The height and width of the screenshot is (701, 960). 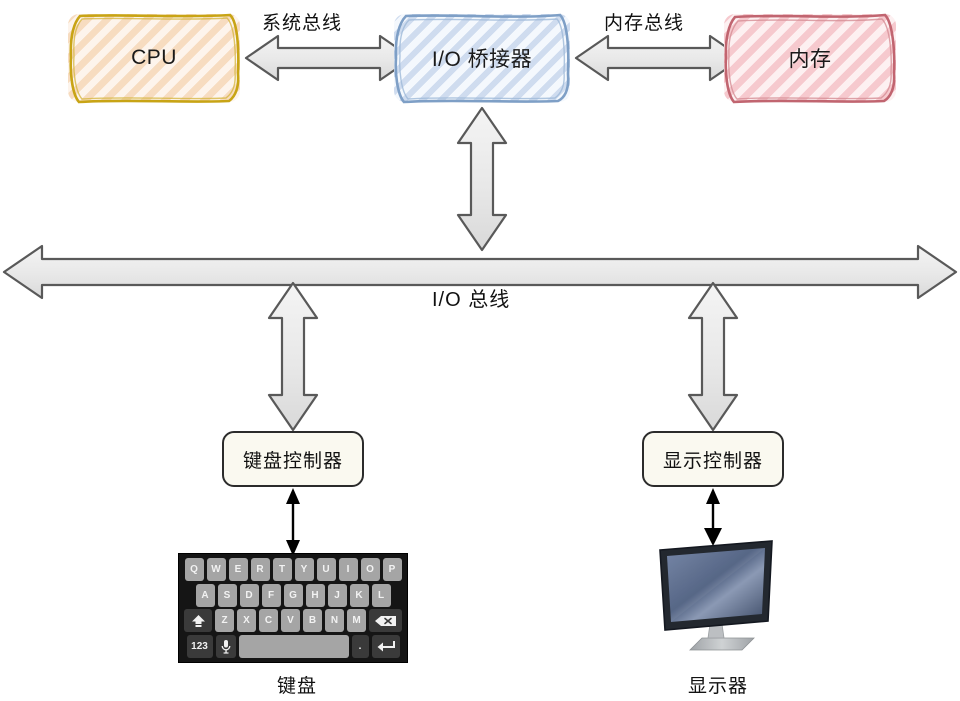 What do you see at coordinates (315, 595) in the screenshot?
I see `key-h: H` at bounding box center [315, 595].